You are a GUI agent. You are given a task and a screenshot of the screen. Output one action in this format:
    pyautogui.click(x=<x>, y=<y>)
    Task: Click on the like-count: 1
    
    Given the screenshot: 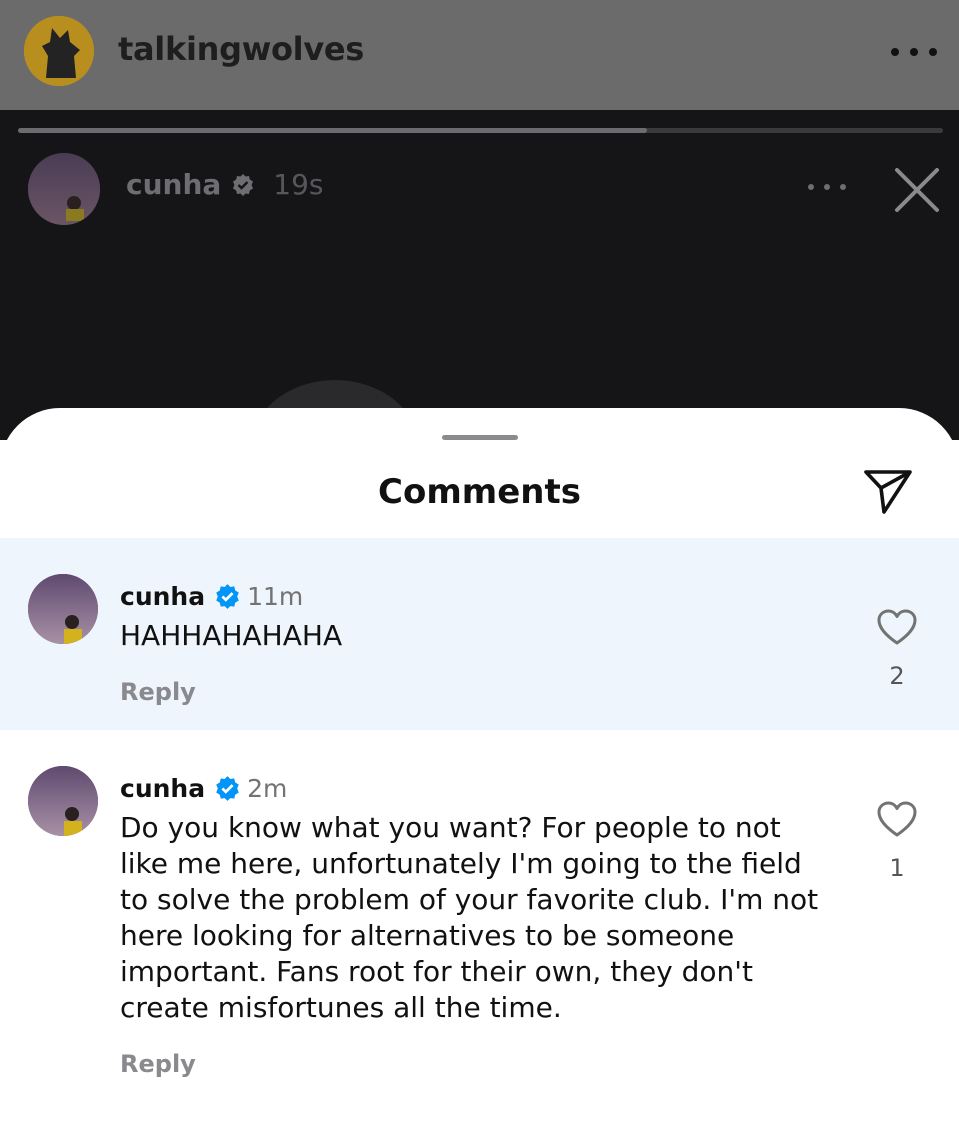 What is the action you would take?
    pyautogui.click(x=897, y=868)
    